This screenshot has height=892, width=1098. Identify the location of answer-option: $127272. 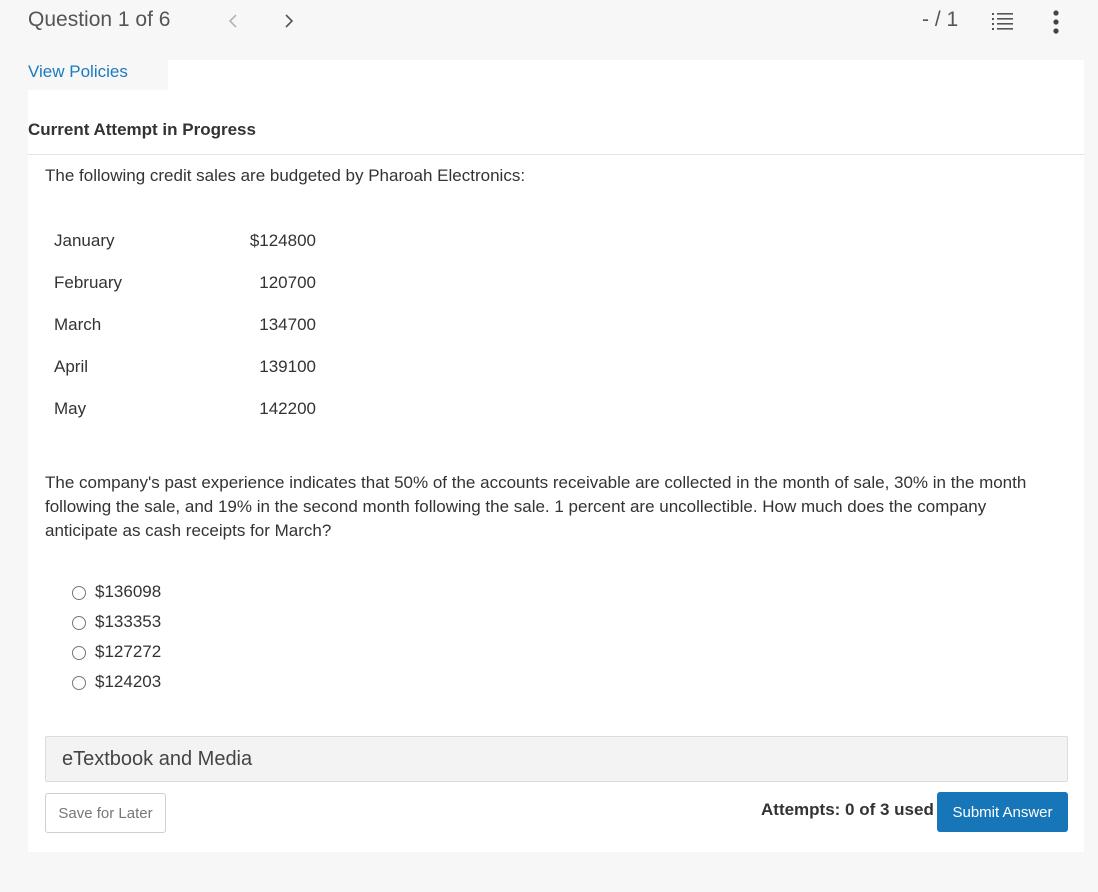
(116, 652).